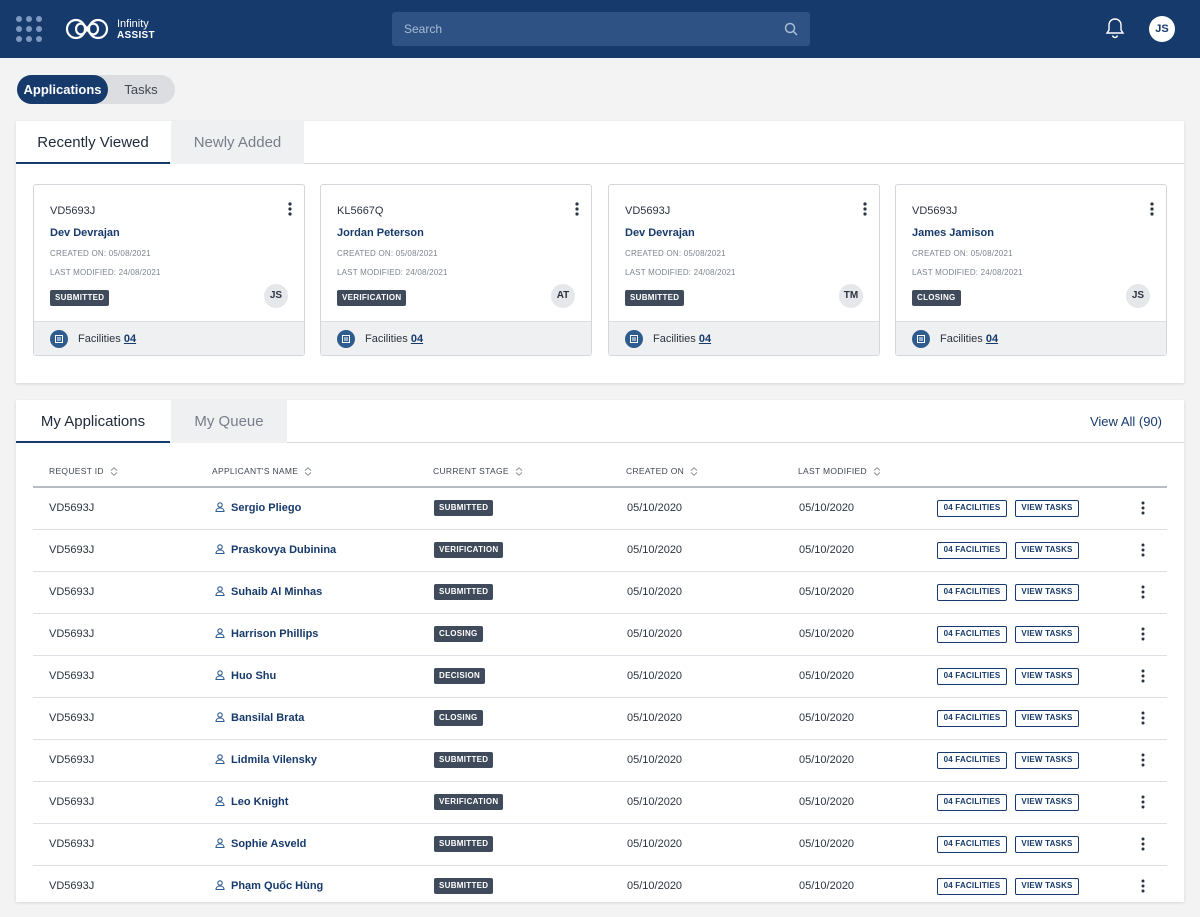  Describe the element at coordinates (83, 471) in the screenshot. I see `column-header: REQUEST ID` at that location.